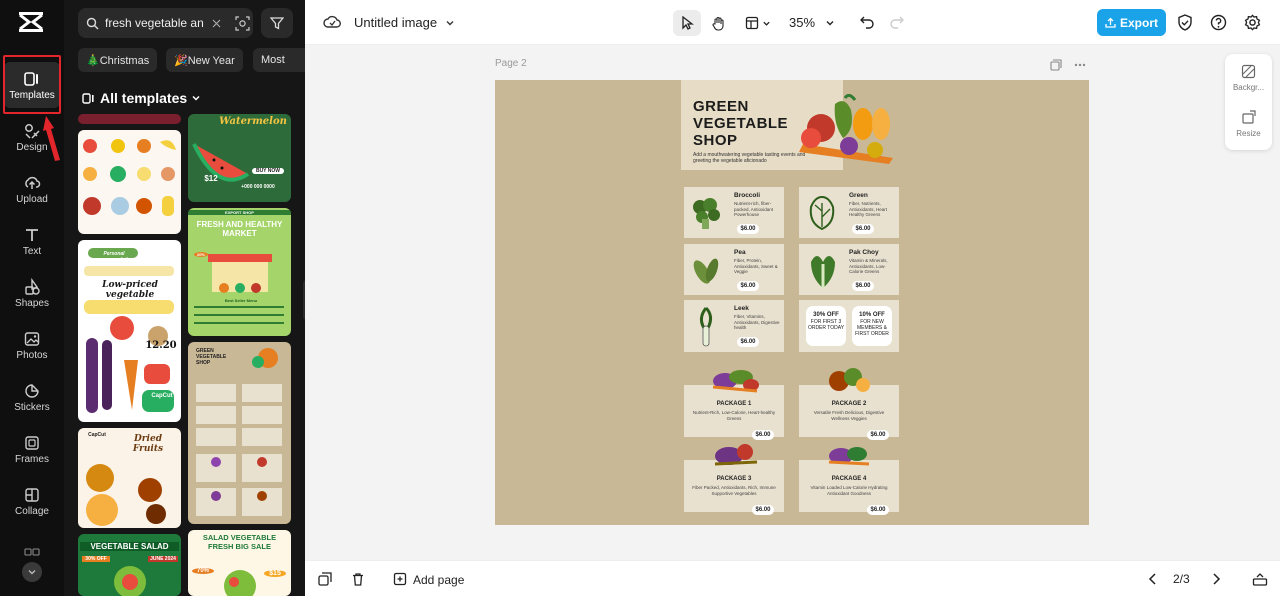  I want to click on top-bar: Untitled image 35% Export, so click(792, 22).